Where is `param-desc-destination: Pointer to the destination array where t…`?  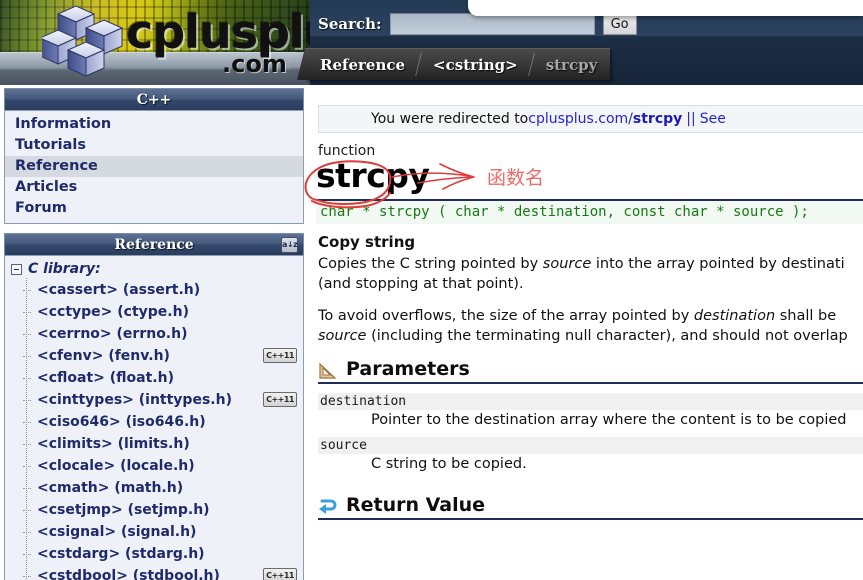 param-desc-destination: Pointer to the destination array where t… is located at coordinates (609, 420).